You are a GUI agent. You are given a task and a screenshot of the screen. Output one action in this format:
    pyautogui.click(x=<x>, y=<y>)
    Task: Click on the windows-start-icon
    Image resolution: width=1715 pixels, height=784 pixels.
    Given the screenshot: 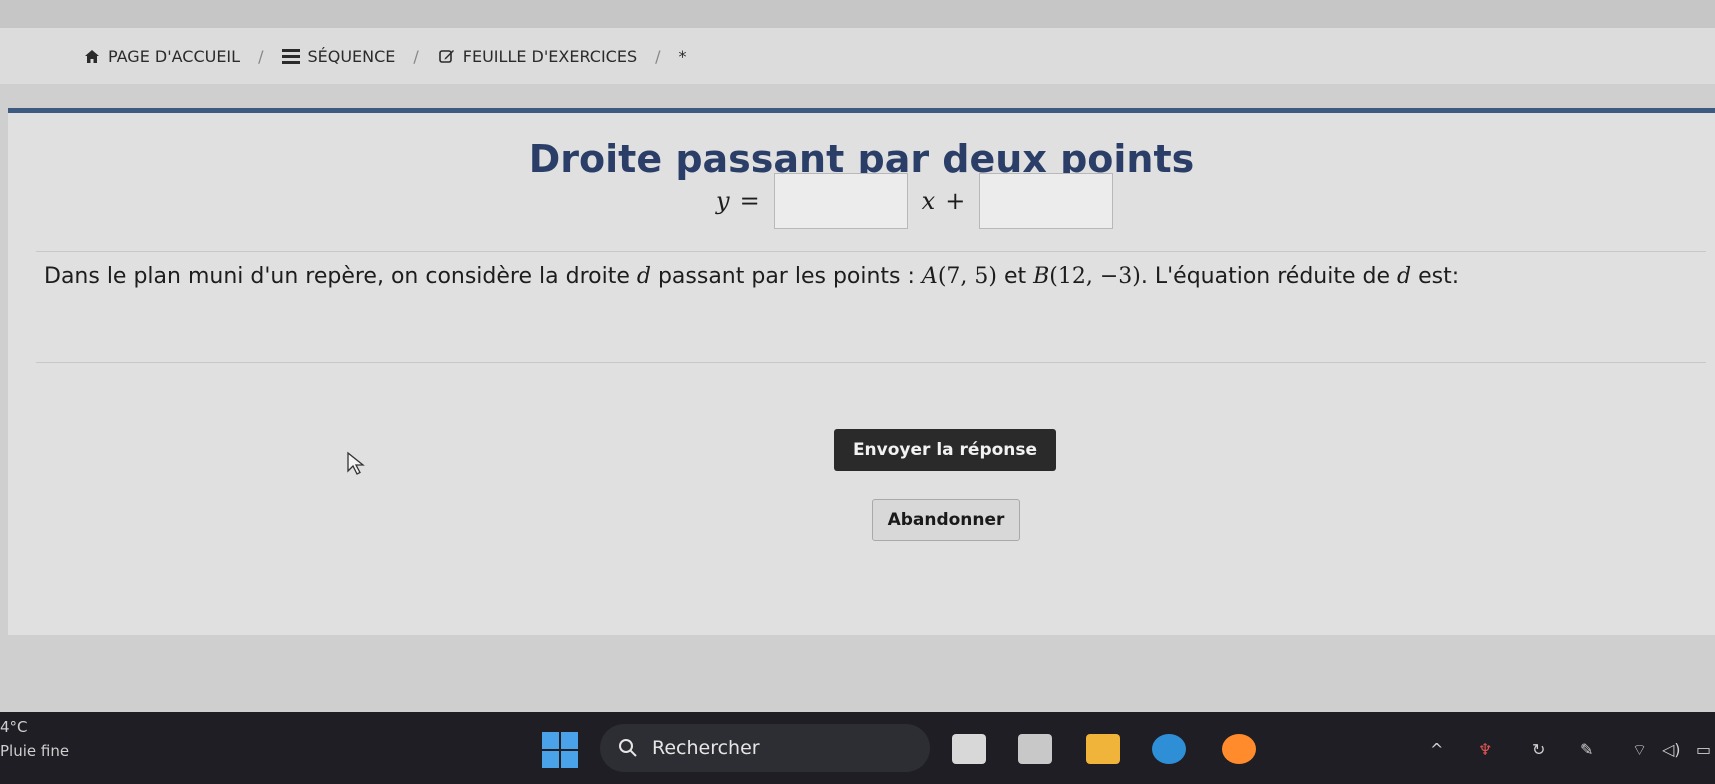 What is the action you would take?
    pyautogui.click(x=560, y=750)
    